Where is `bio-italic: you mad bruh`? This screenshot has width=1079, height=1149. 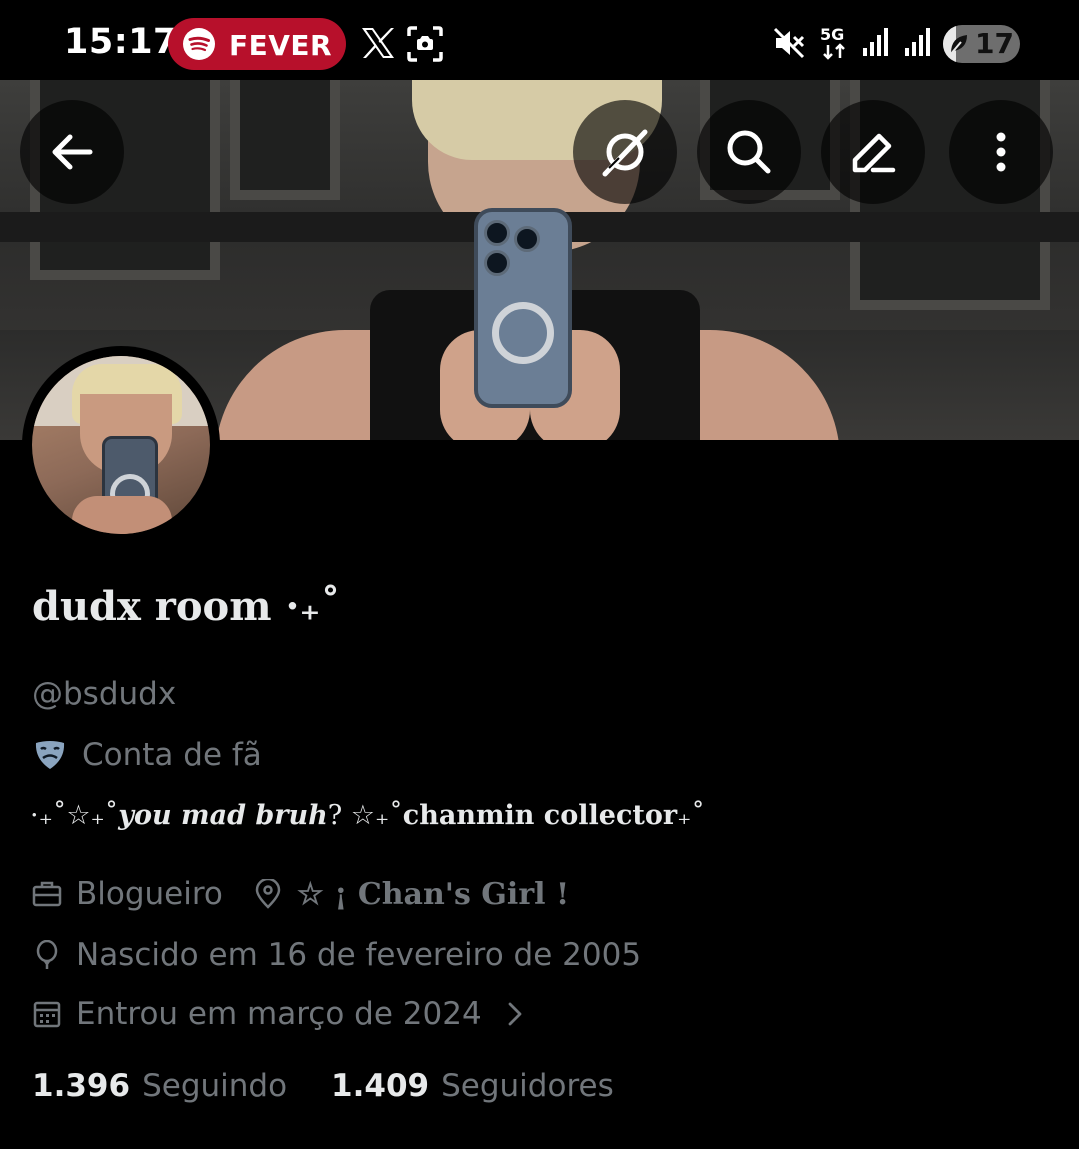
bio-italic: you mad bruh is located at coordinates (223, 815).